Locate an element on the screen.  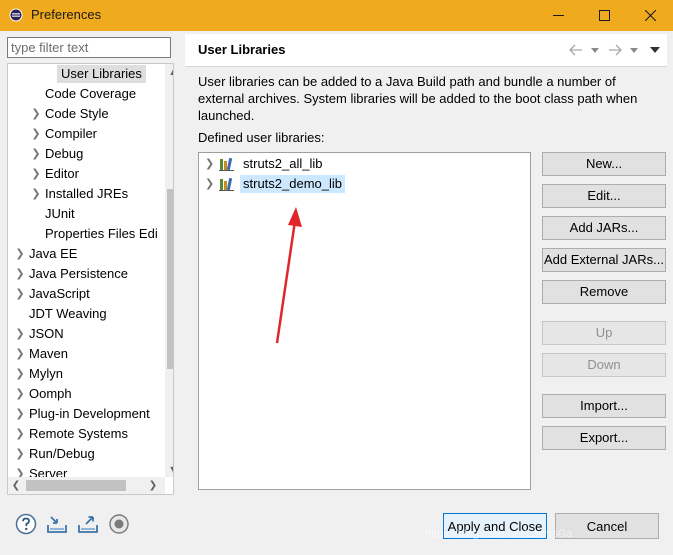
tree-item-label: JDT Weaving is located at coordinates (68, 313).